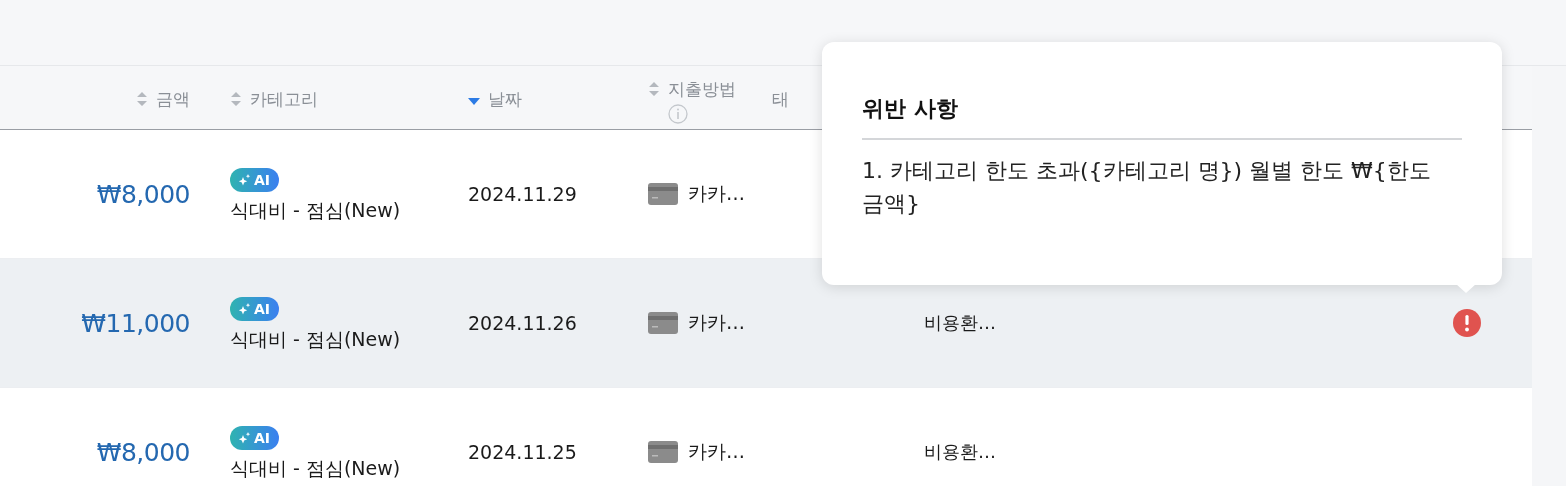  What do you see at coordinates (523, 194) in the screenshot?
I see `date-cell-text: 2024.11.29` at bounding box center [523, 194].